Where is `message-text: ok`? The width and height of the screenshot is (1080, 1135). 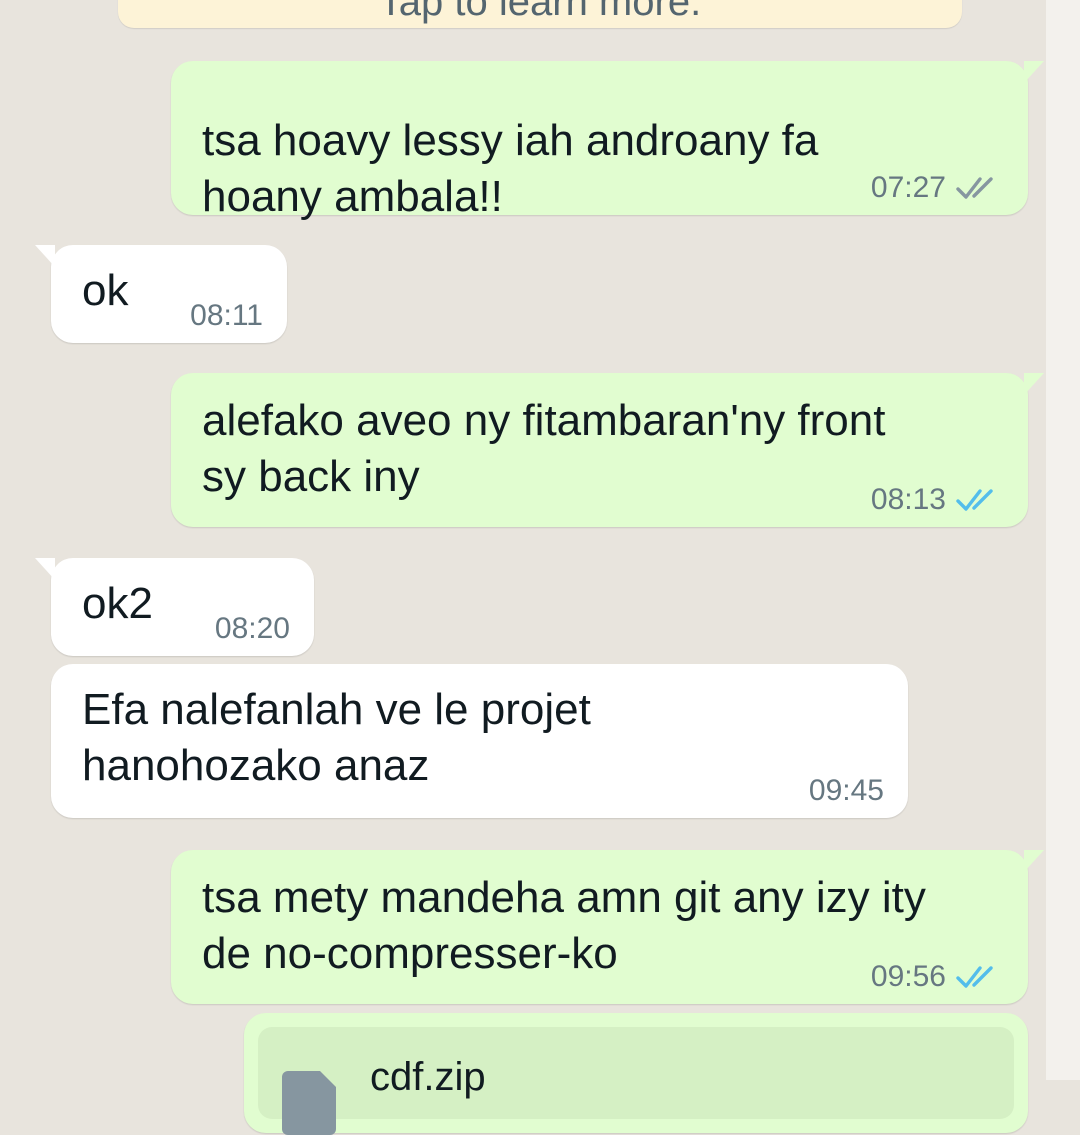
message-text: ok is located at coordinates (105, 291).